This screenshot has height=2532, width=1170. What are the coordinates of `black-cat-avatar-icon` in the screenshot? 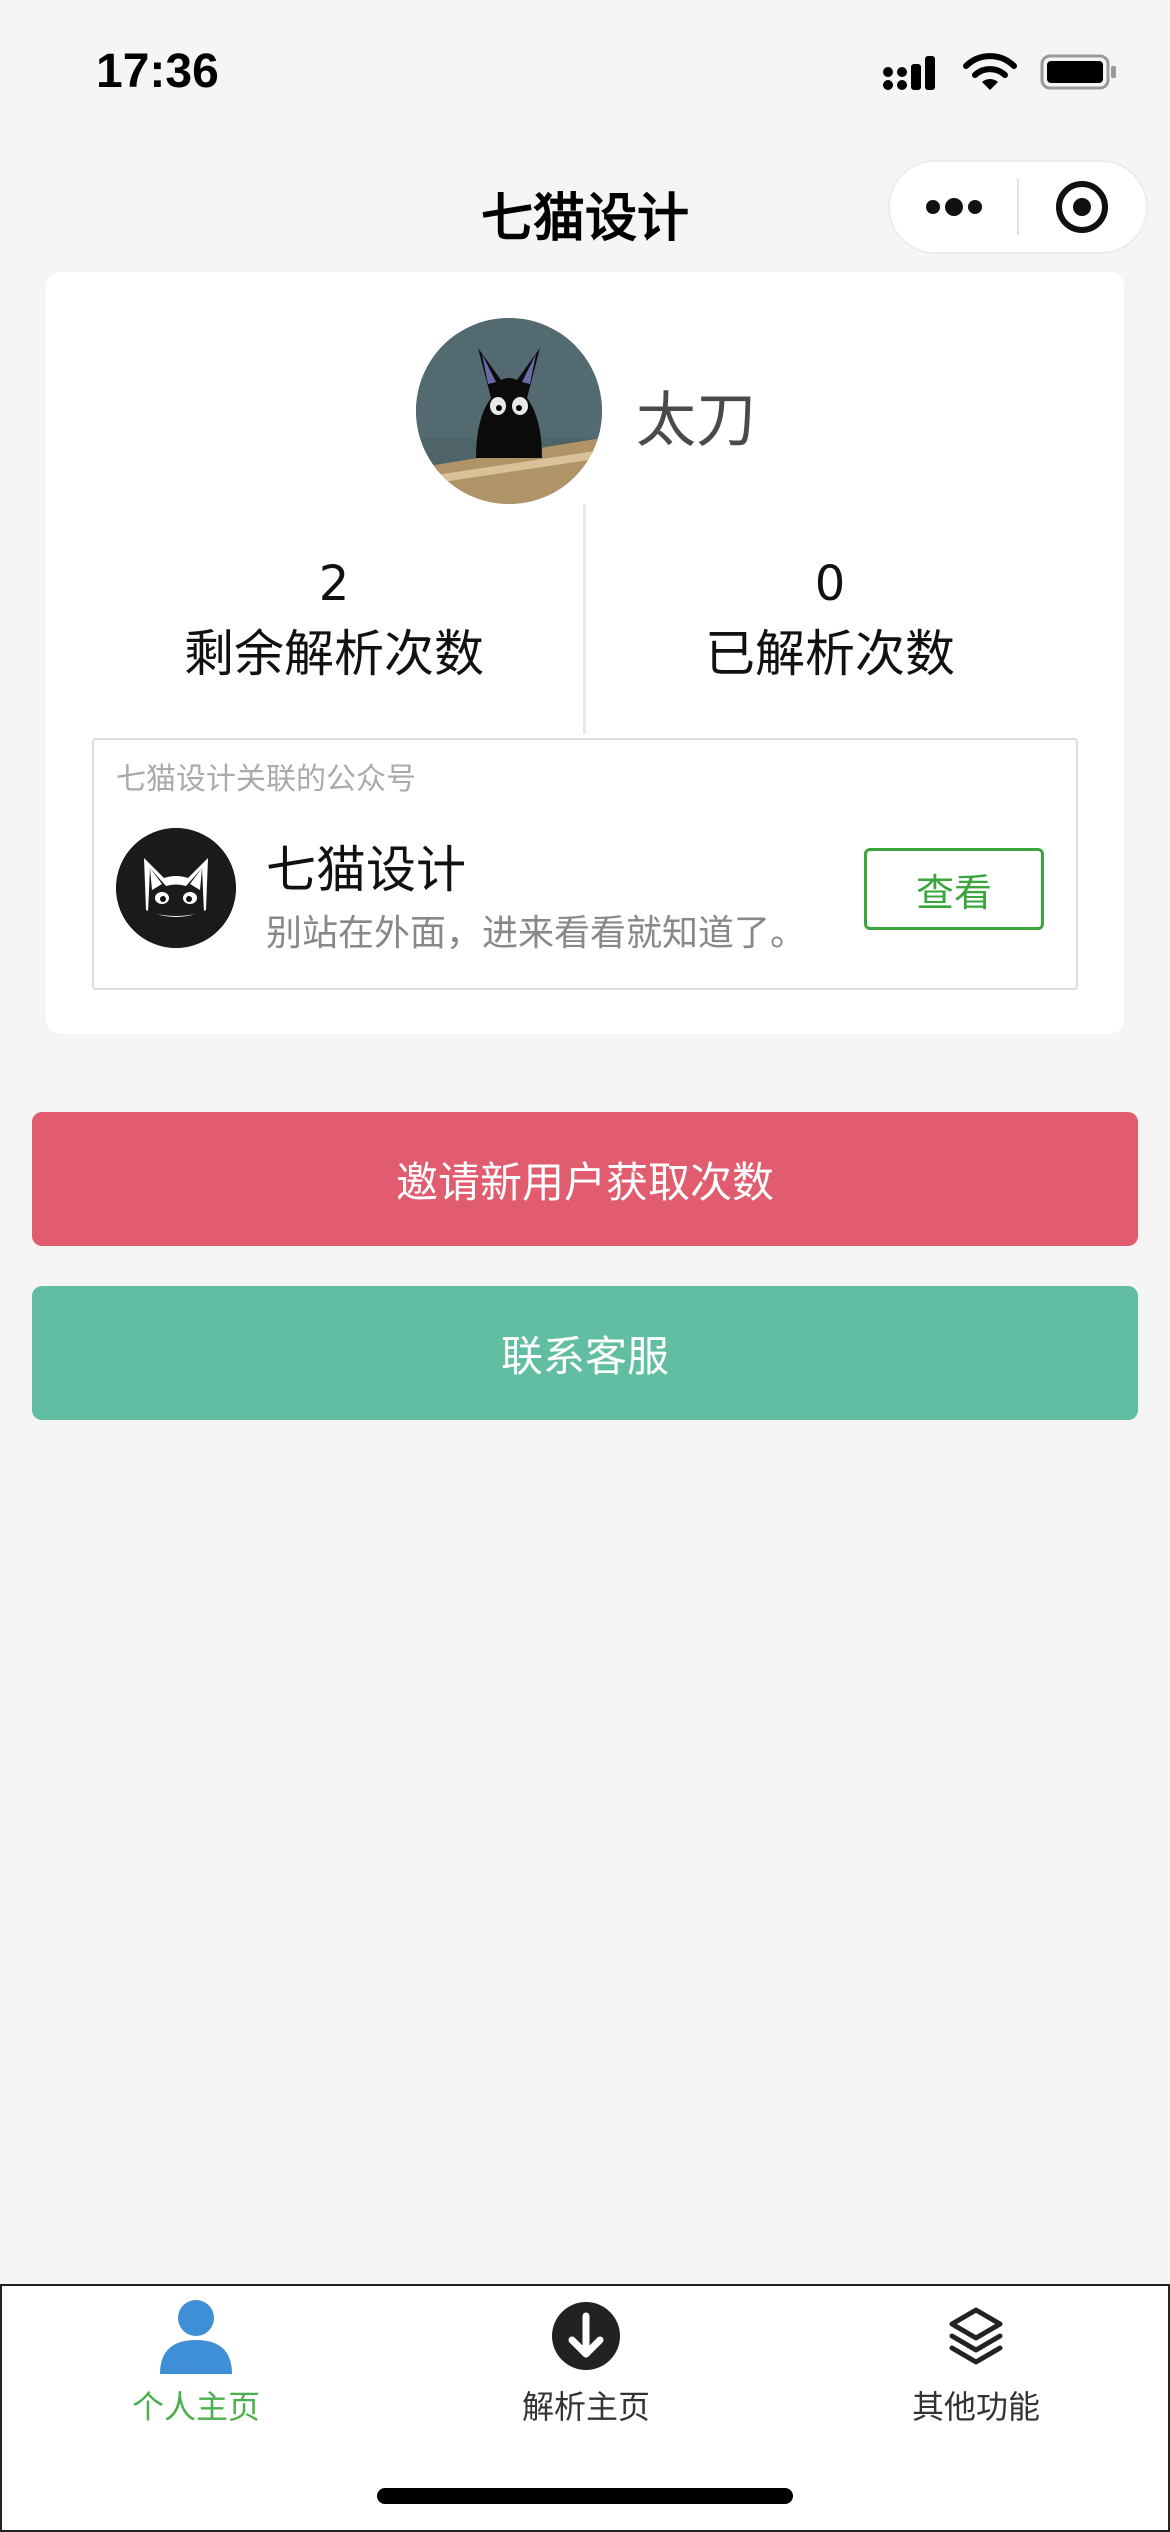 It's located at (509, 411).